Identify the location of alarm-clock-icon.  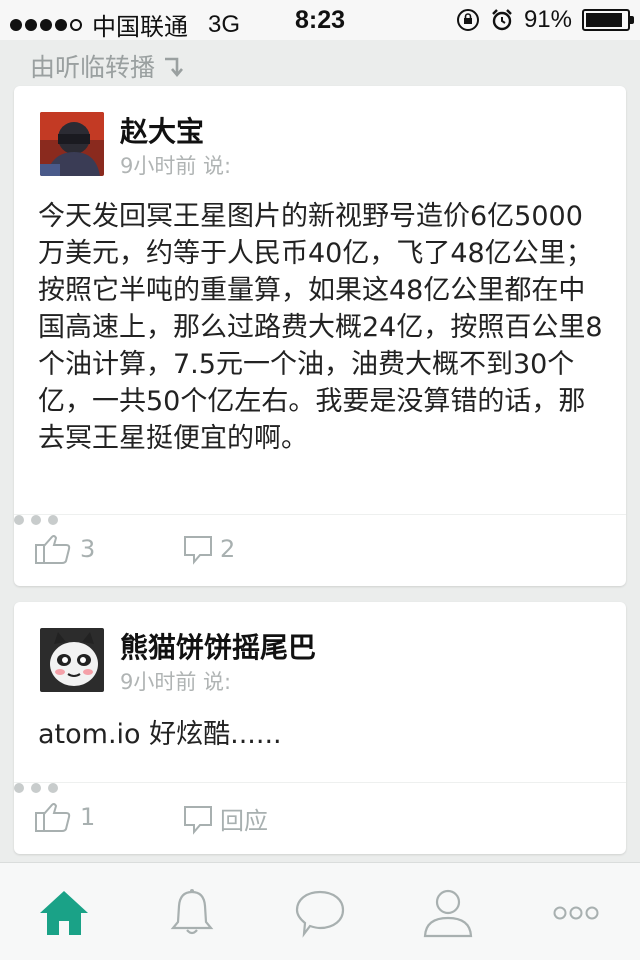
(502, 20).